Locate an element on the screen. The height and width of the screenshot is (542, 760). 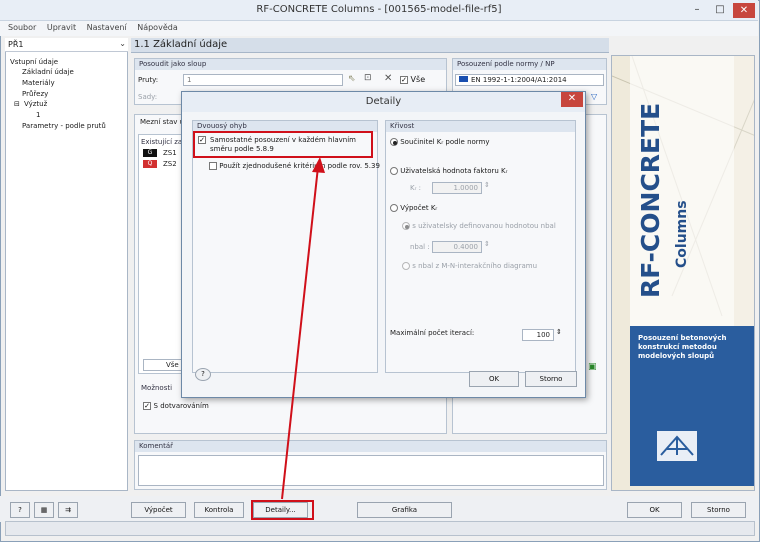
dialog-help-icon: ? is located at coordinates (203, 374).